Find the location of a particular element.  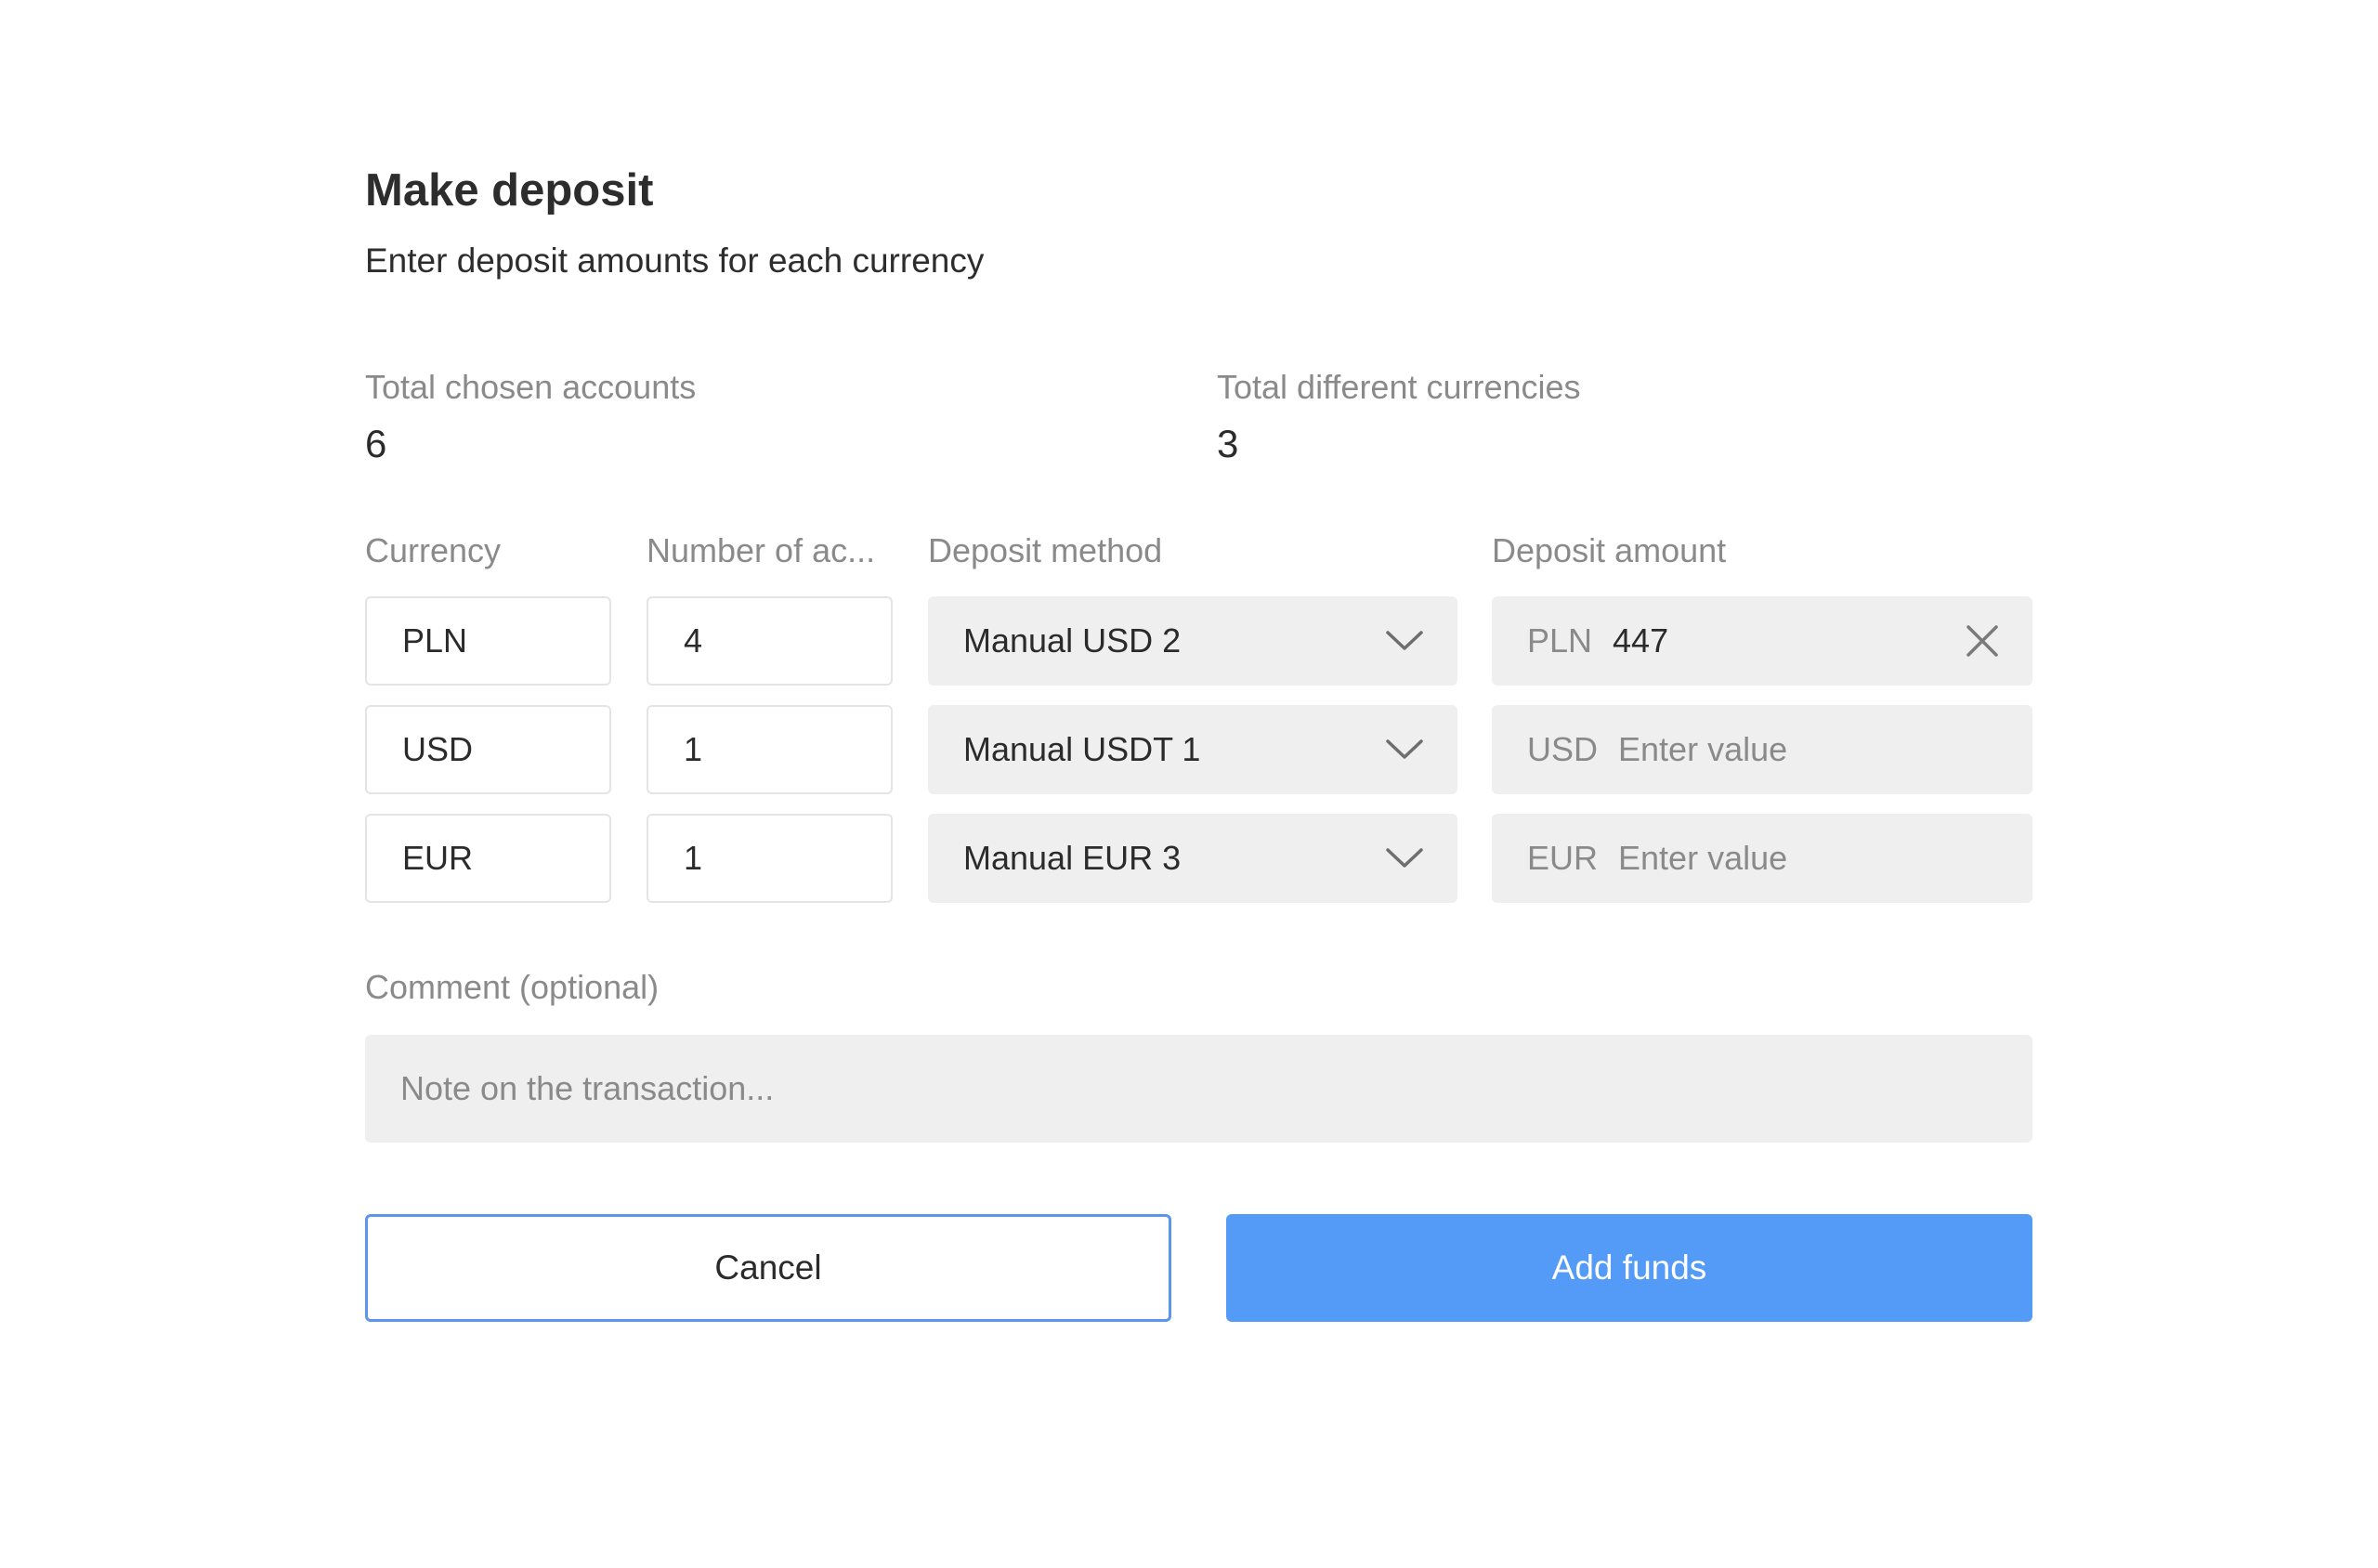

deposit-amount-input-pln: PLN 447 is located at coordinates (1762, 641).